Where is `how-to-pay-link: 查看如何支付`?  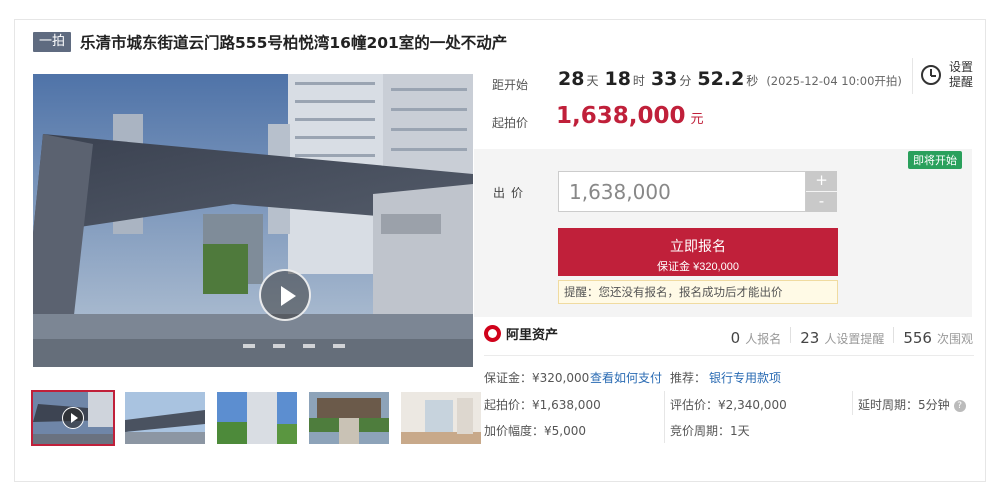
how-to-pay-link: 查看如何支付 is located at coordinates (626, 377).